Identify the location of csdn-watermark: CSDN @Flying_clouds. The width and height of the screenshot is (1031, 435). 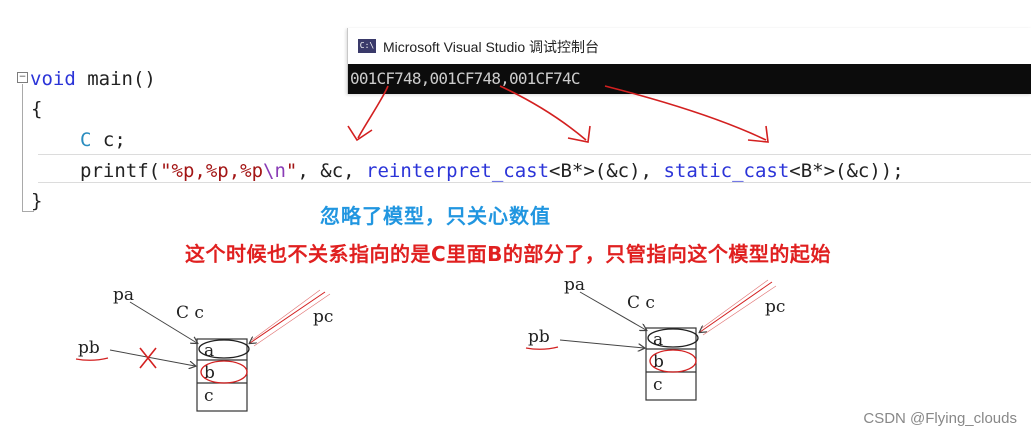
(940, 418).